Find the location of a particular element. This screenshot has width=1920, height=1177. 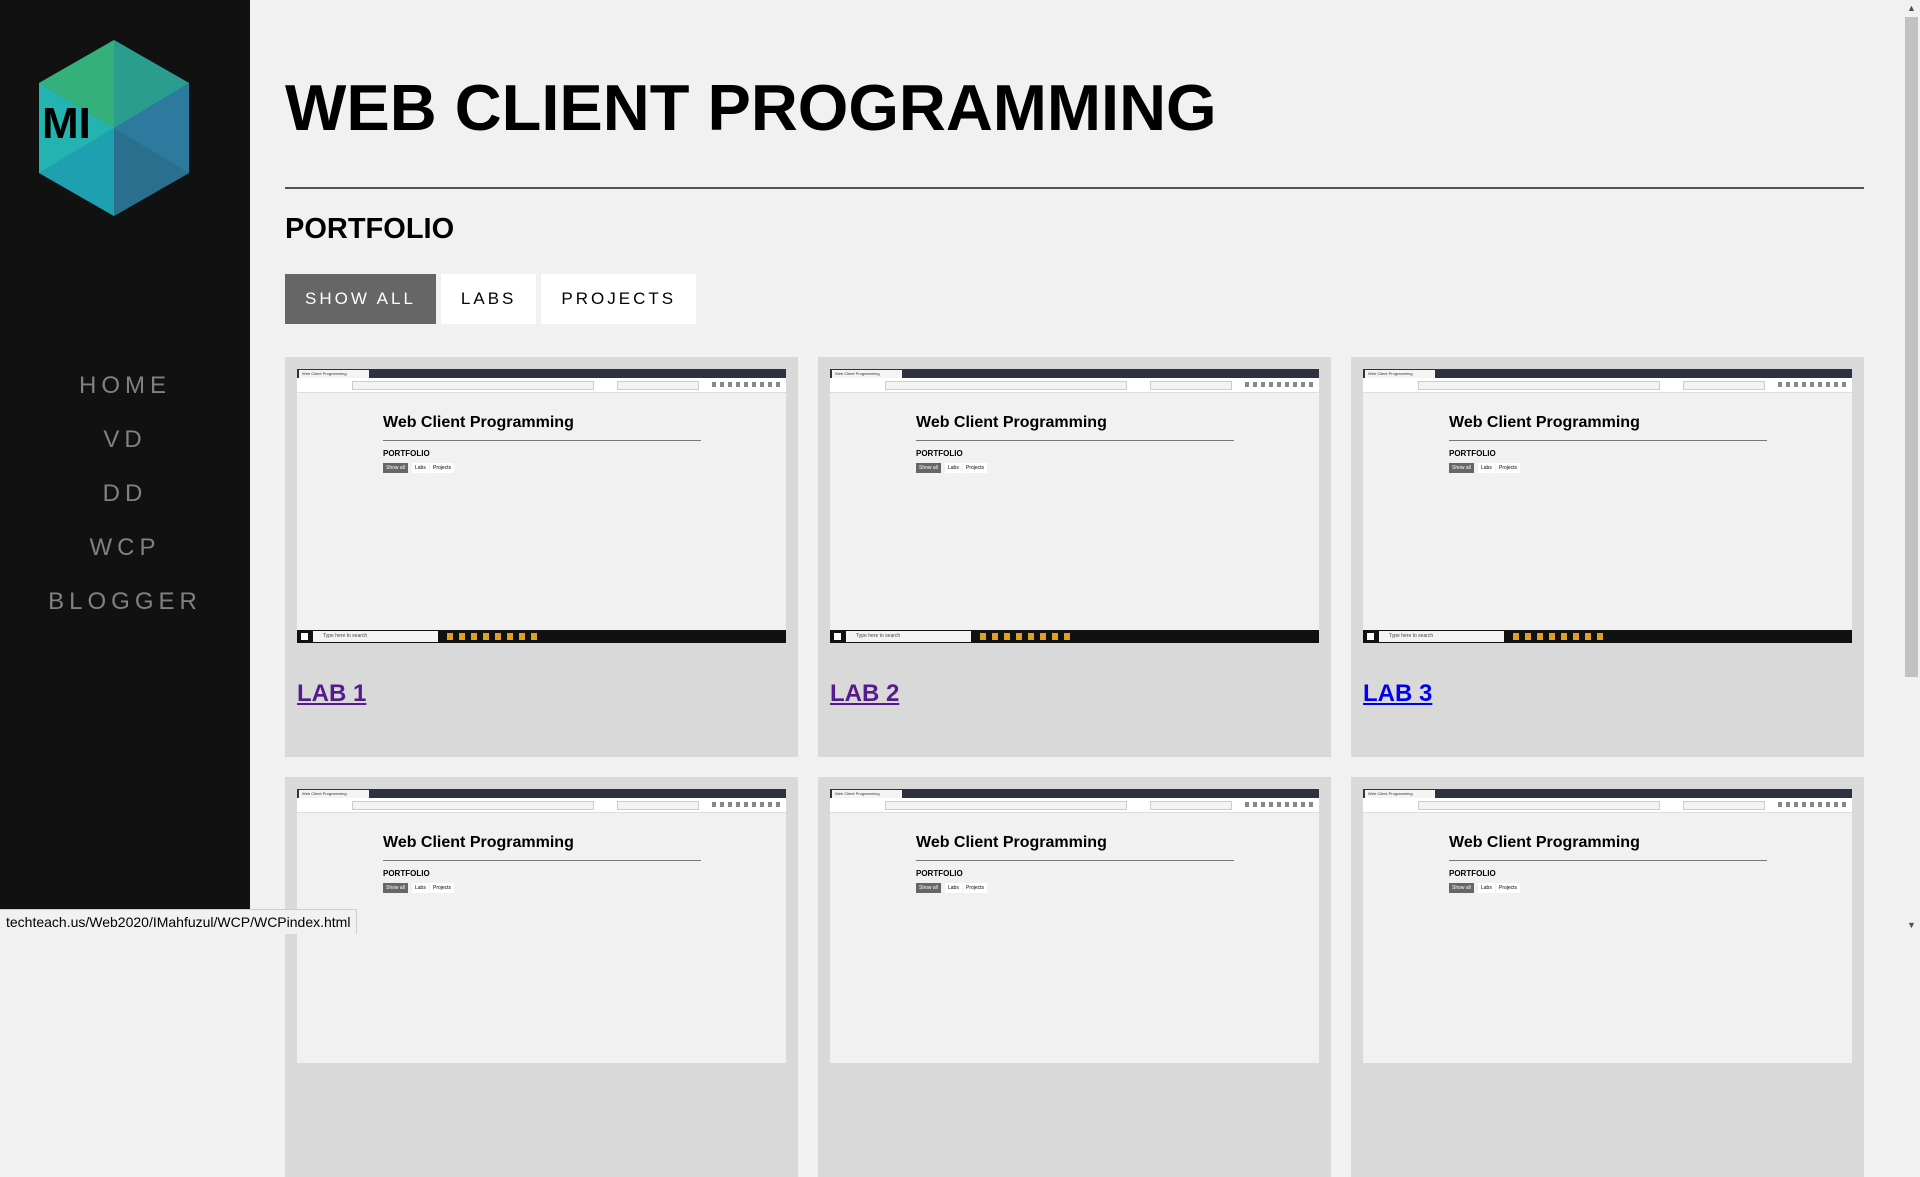

filter-bar: SHOW ALL LABS PROJECTS is located at coordinates (491, 299).